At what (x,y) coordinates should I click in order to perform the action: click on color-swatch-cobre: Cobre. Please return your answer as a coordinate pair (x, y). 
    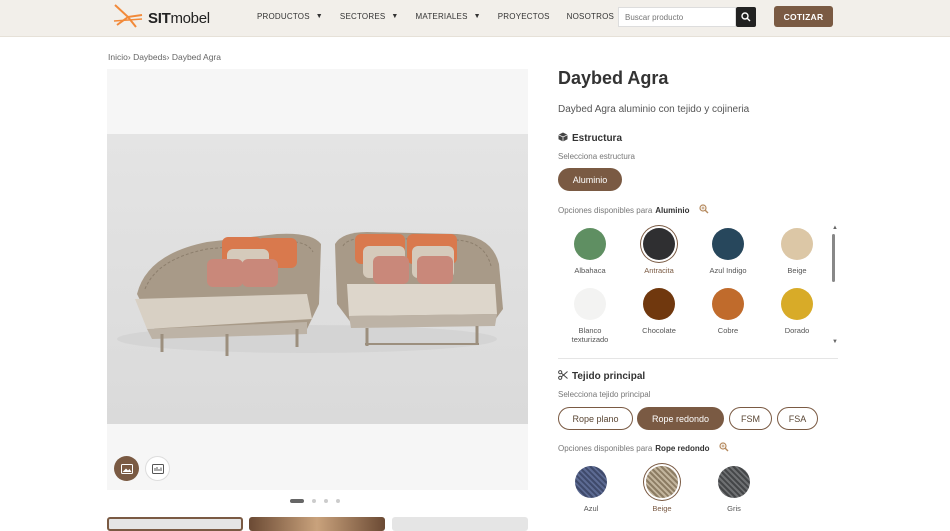
    Looking at the image, I should click on (728, 311).